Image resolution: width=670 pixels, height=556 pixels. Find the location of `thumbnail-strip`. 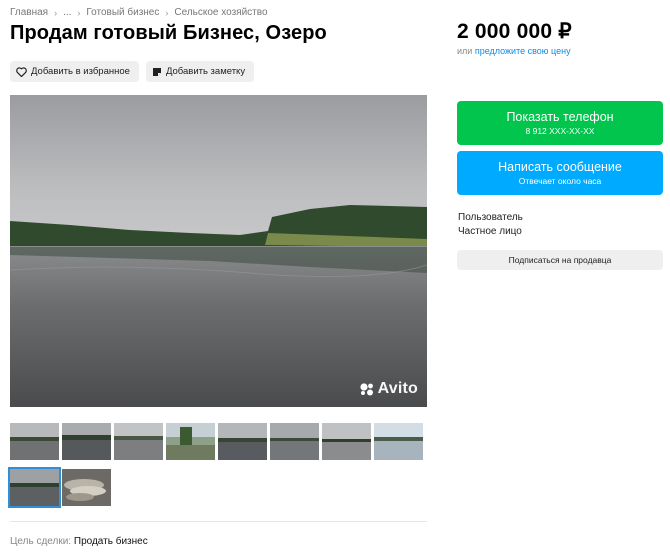

thumbnail-strip is located at coordinates (217, 465).